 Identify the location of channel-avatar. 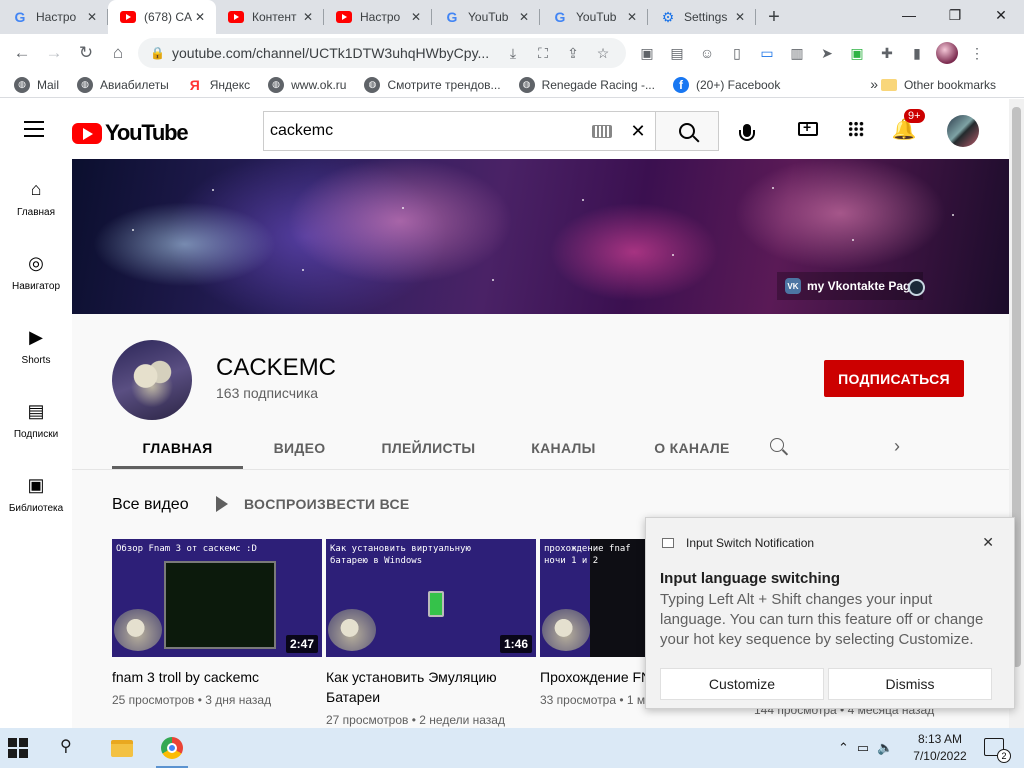
(152, 380).